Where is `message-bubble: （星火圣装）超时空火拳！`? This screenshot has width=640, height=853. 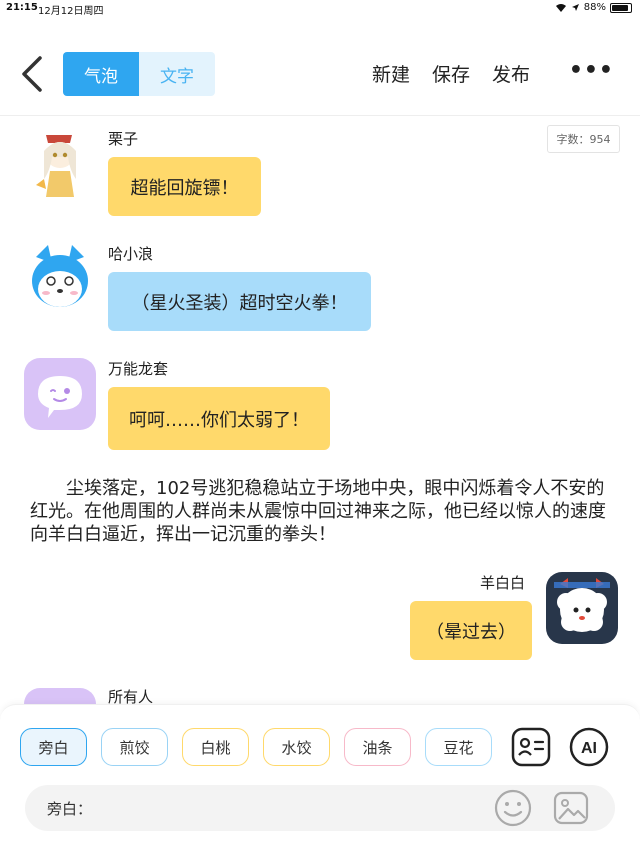 message-bubble: （星火圣装）超时空火拳！ is located at coordinates (239, 301).